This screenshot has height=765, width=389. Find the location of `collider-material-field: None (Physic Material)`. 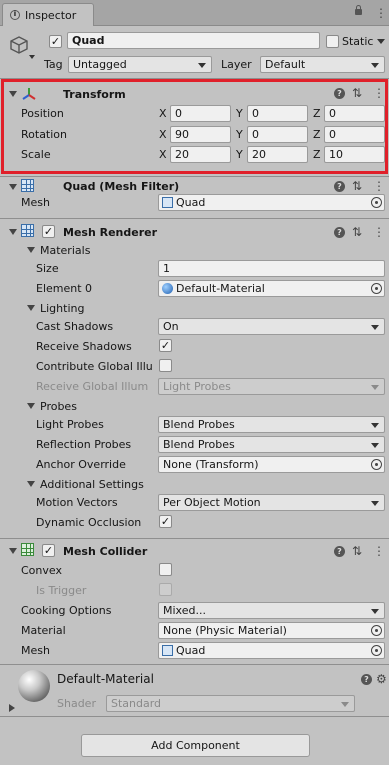

collider-material-field: None (Physic Material) is located at coordinates (271, 630).